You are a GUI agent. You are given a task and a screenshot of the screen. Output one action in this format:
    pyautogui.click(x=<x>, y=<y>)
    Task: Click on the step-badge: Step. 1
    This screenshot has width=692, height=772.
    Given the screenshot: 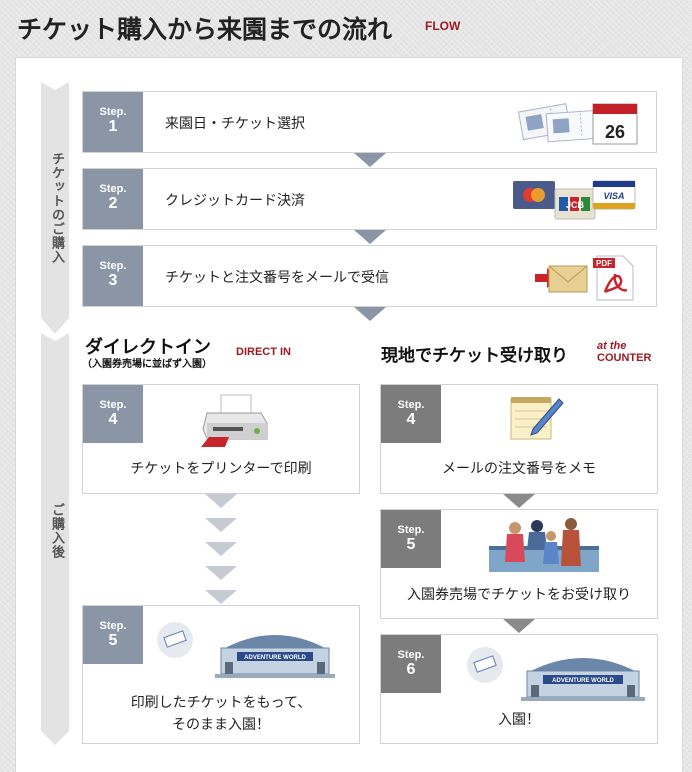 What is the action you would take?
    pyautogui.click(x=113, y=122)
    